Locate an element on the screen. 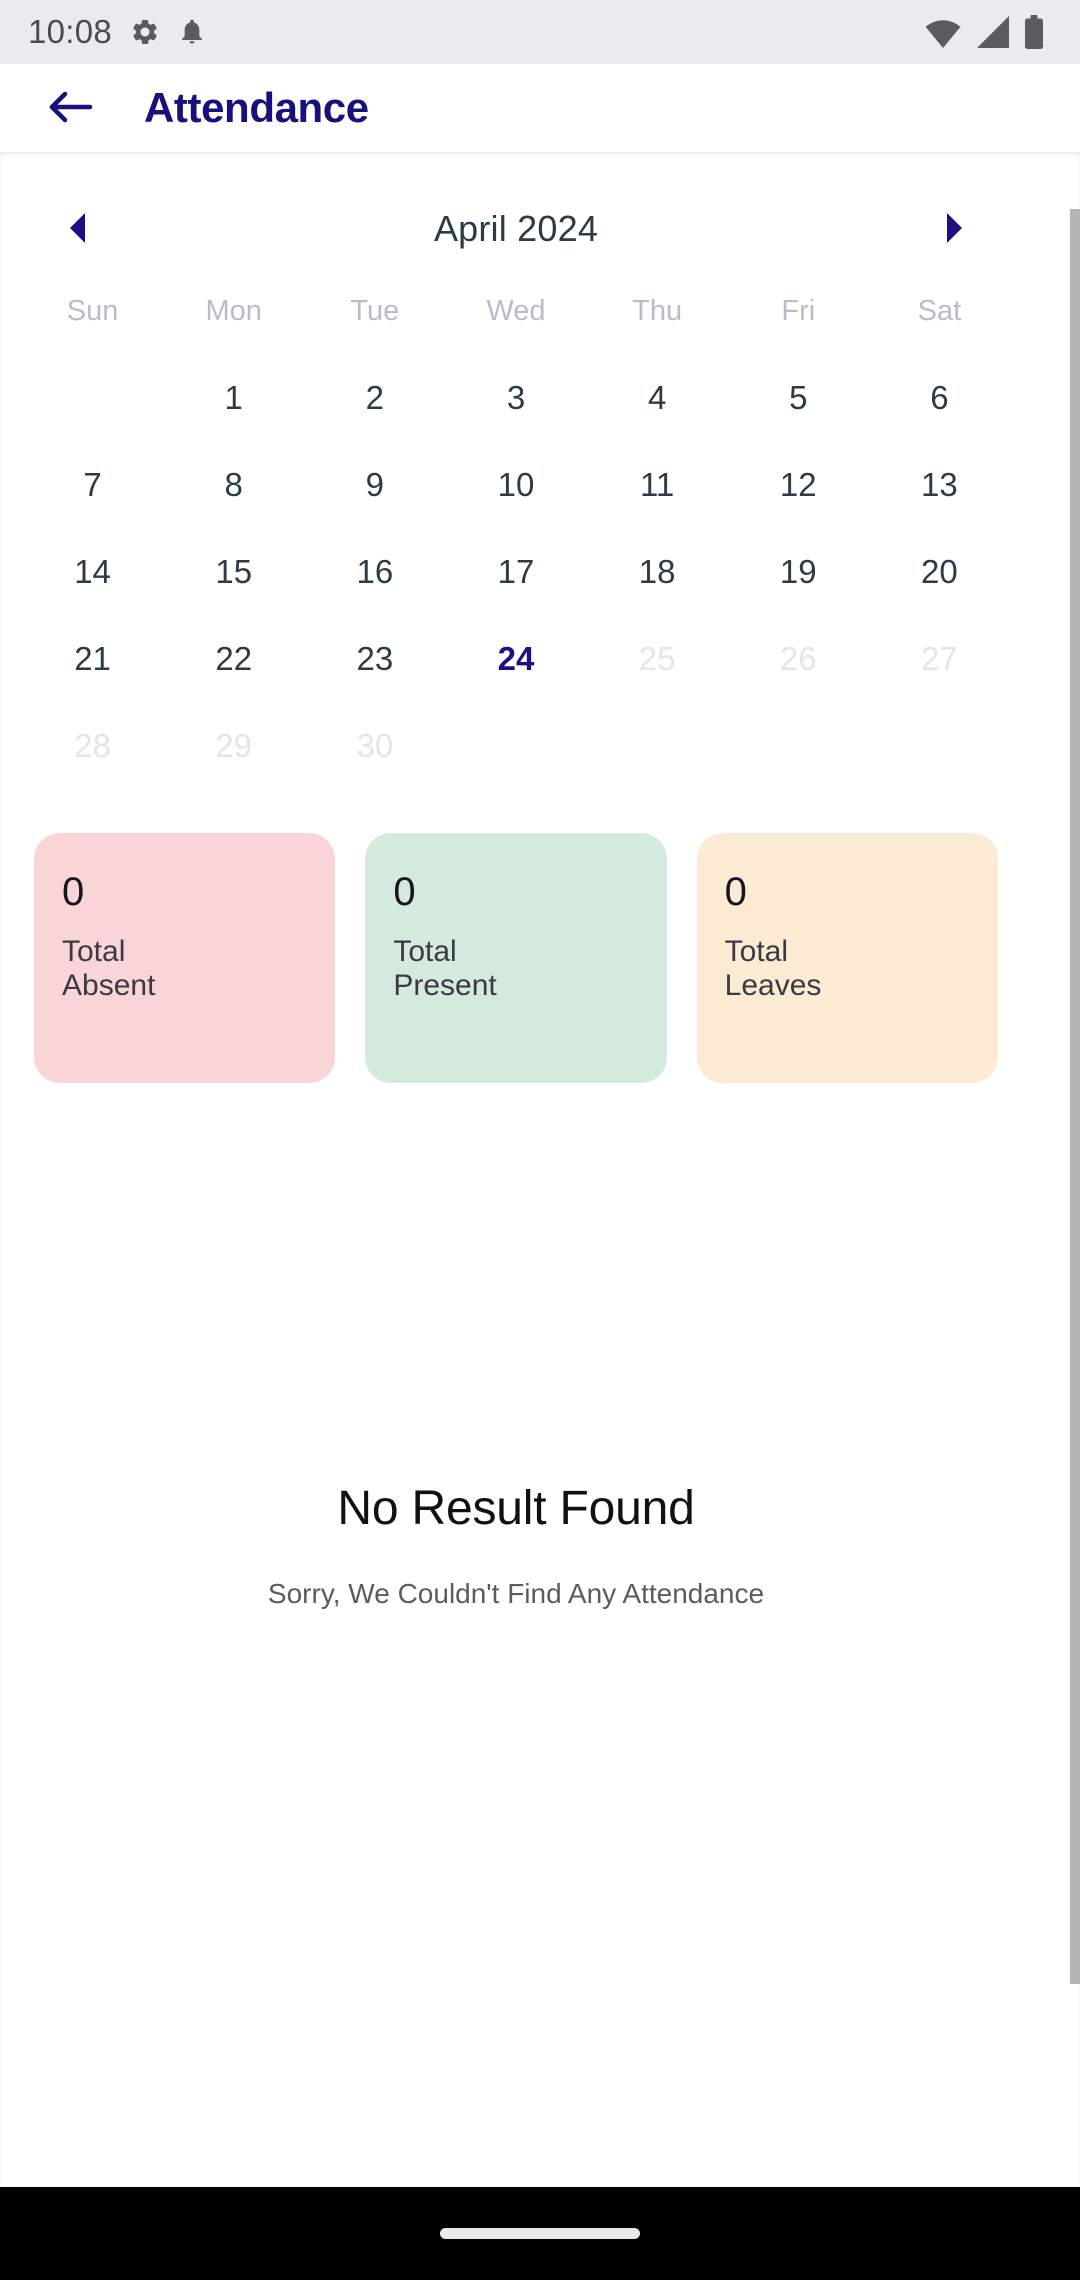  calendar-day-27: 27 is located at coordinates (939, 658).